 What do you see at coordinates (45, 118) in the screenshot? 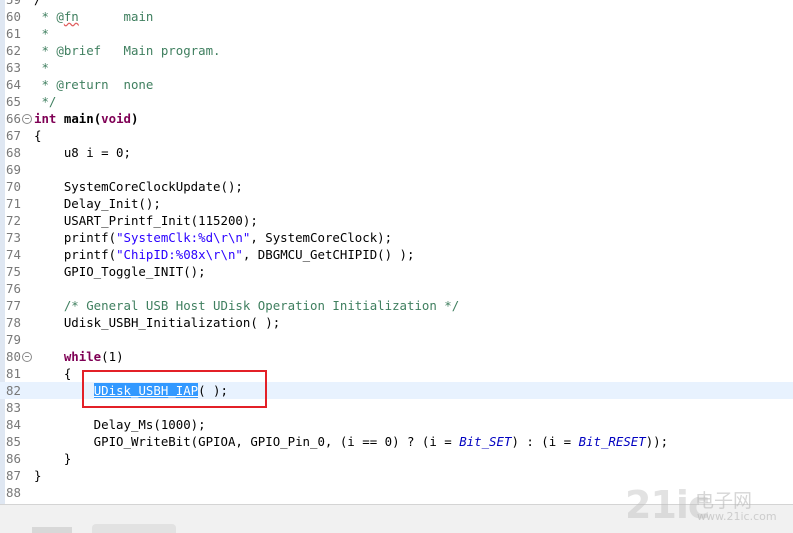
I see `code-token: int` at bounding box center [45, 118].